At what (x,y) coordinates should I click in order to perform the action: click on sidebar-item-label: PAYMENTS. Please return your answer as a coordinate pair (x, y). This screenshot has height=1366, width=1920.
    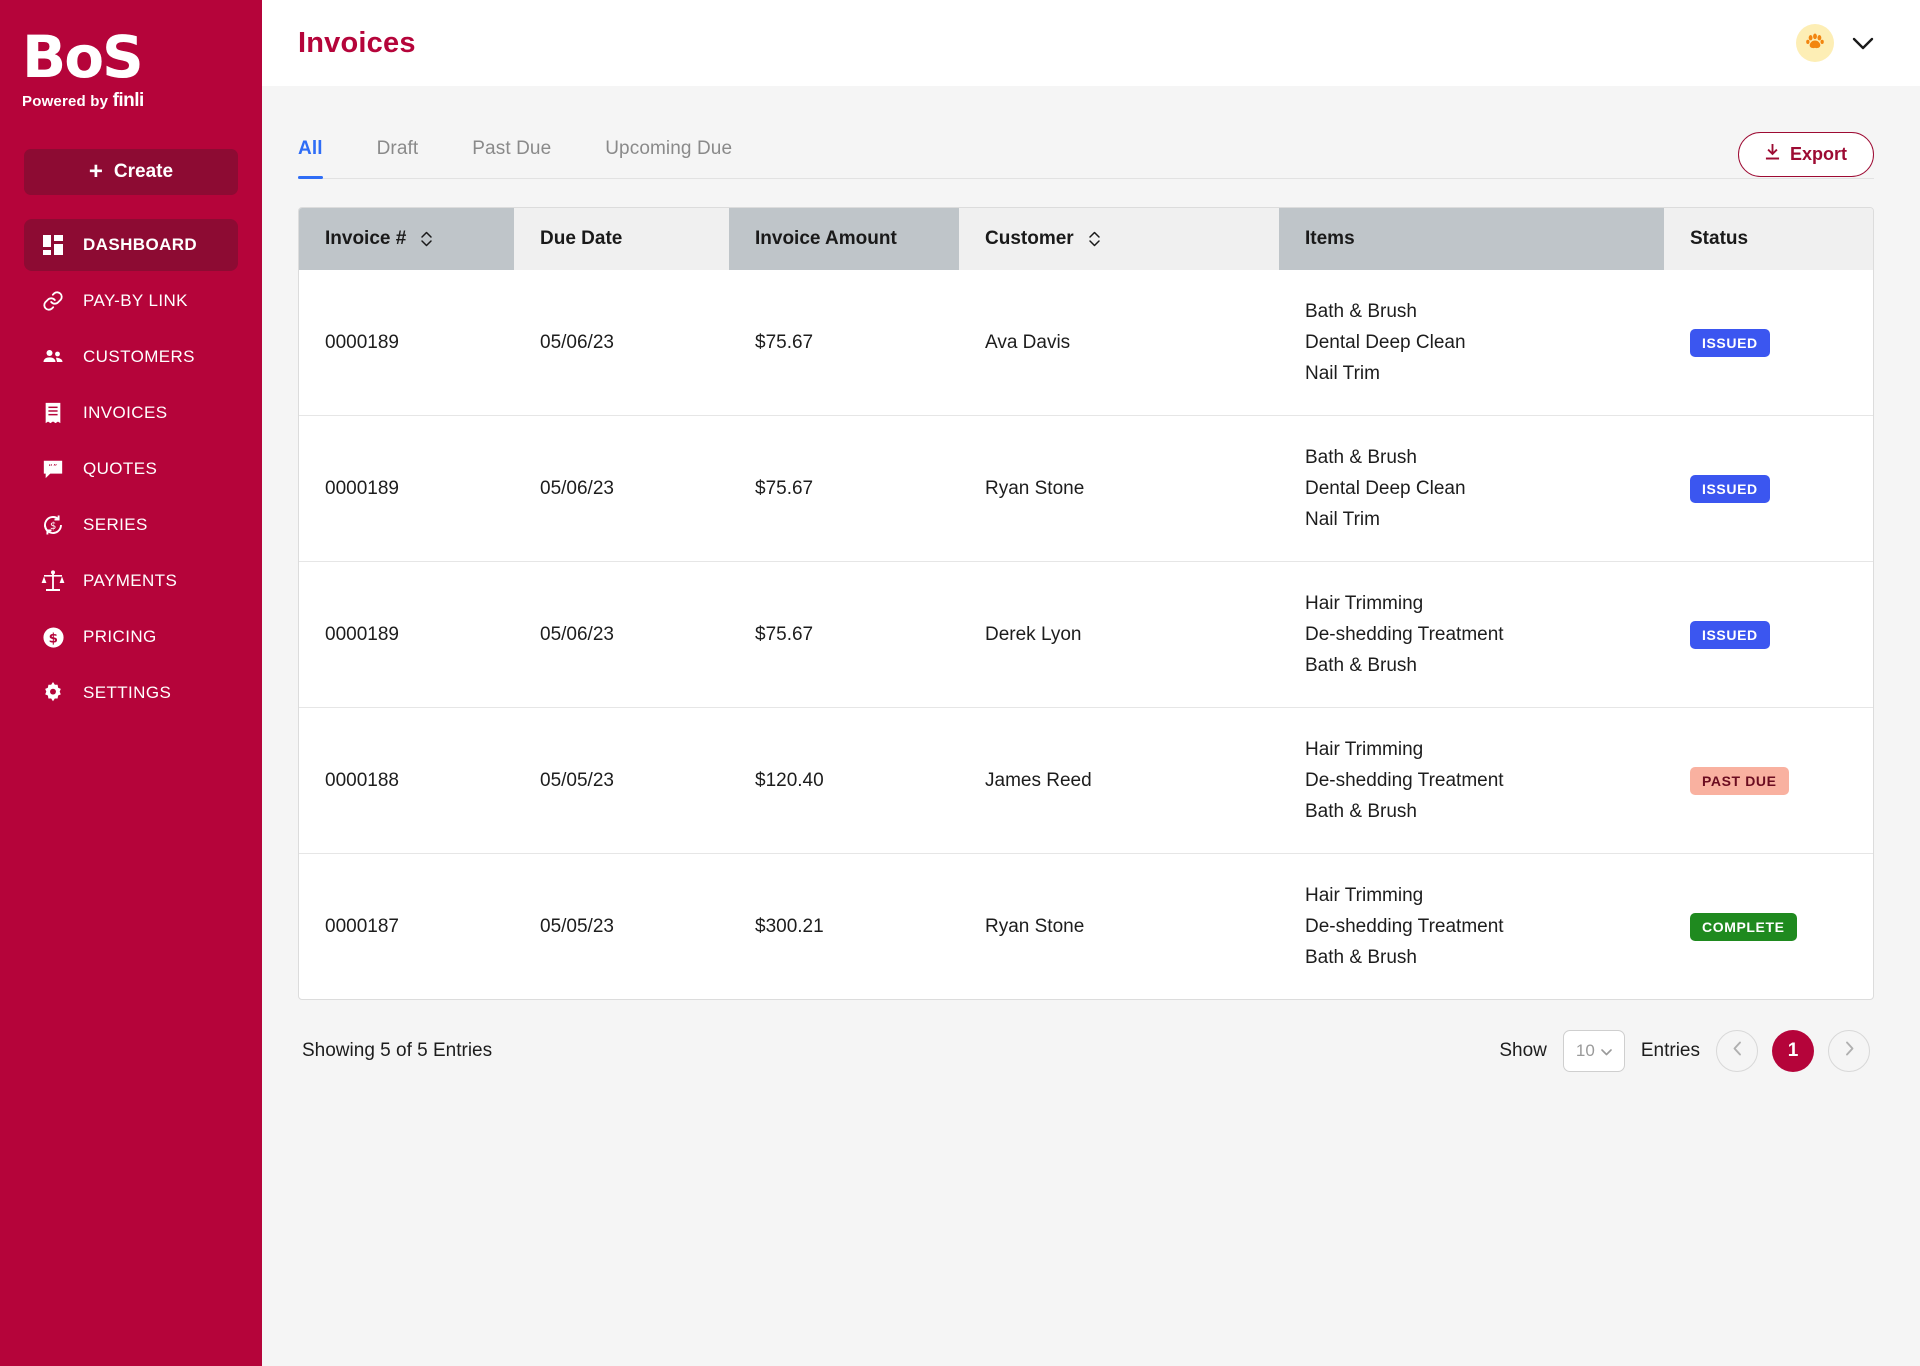
    Looking at the image, I should click on (130, 580).